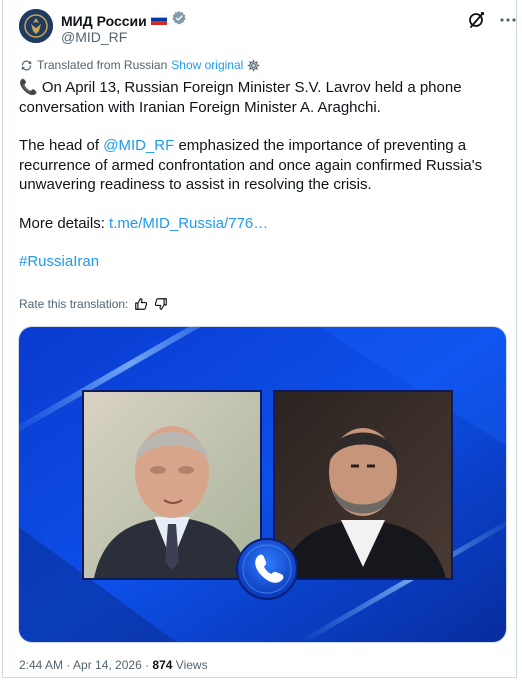 The image size is (522, 680). I want to click on translated-label: Translated from Russian, so click(102, 65).